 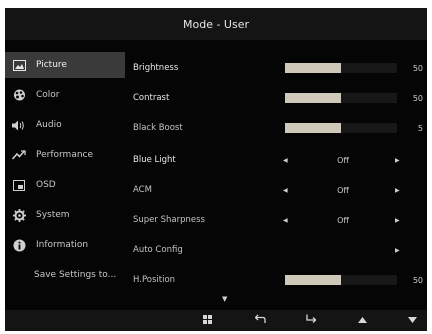 I want to click on setting-row-acm: ACM ◀ Off ▶, so click(x=280, y=190).